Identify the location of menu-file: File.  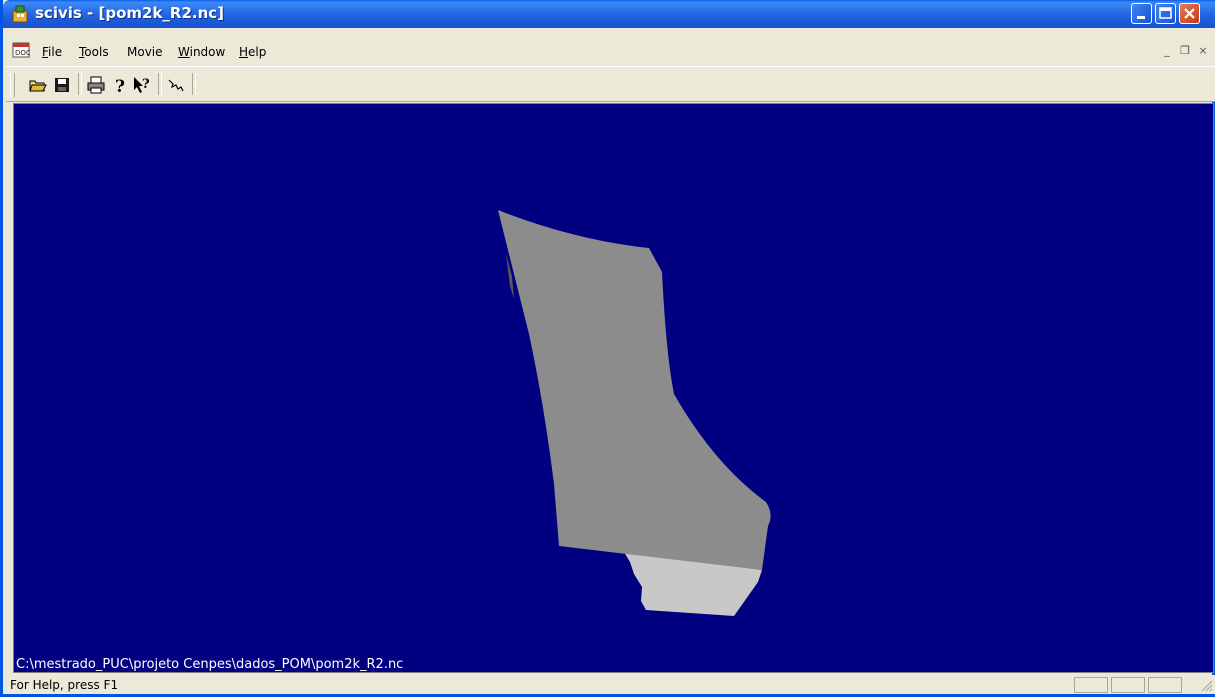
(52, 52).